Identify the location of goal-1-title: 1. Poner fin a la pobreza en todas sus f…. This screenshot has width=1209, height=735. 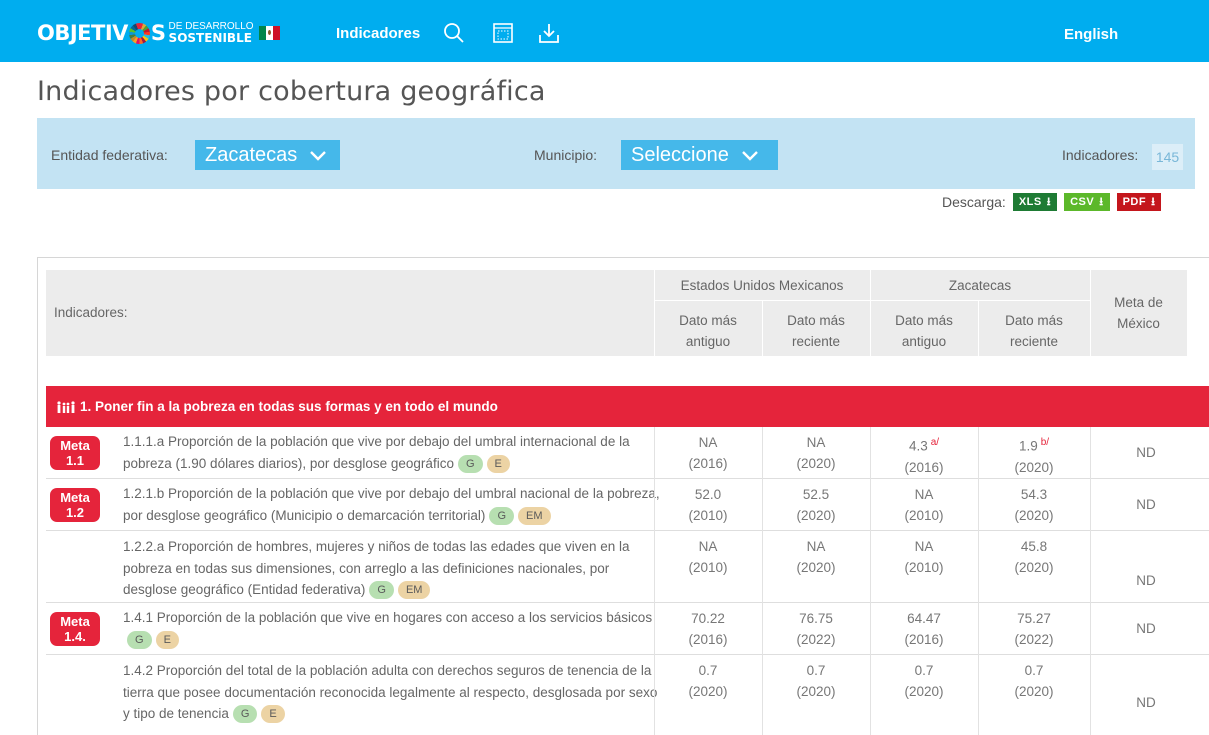
(289, 406).